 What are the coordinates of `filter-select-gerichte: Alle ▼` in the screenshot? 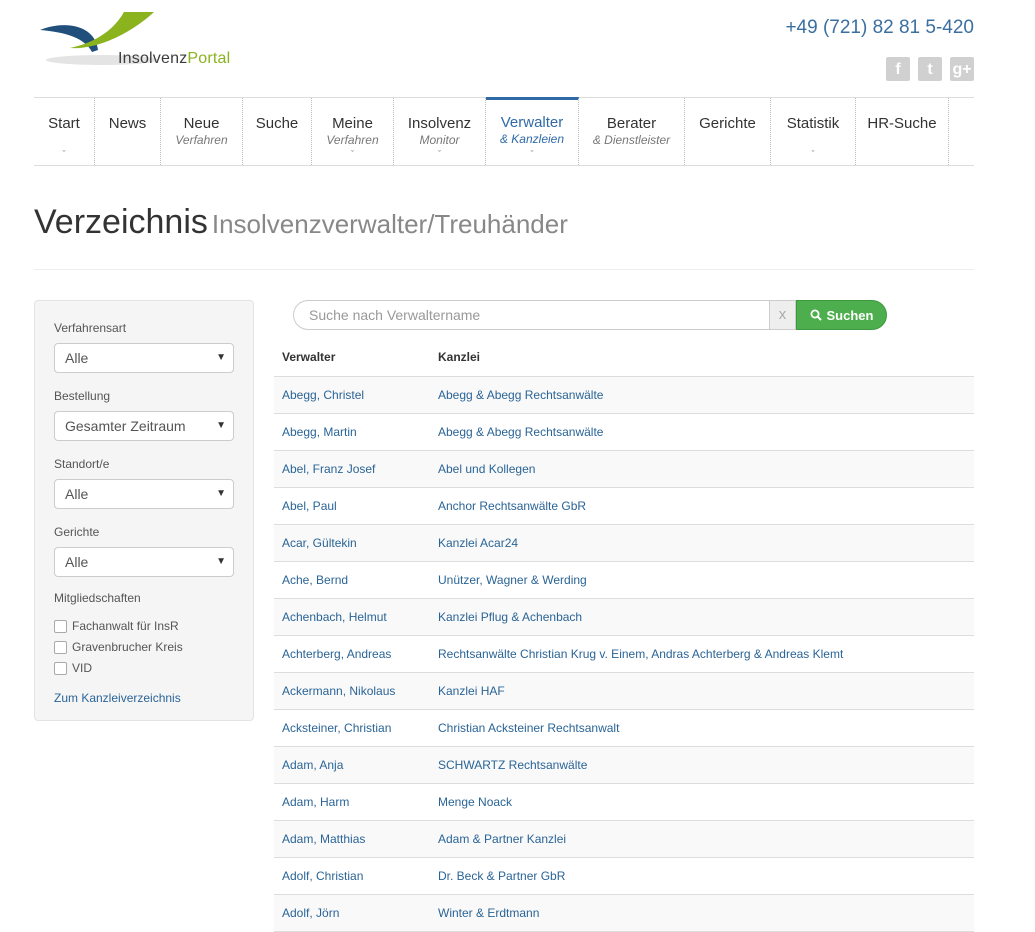 It's located at (144, 562).